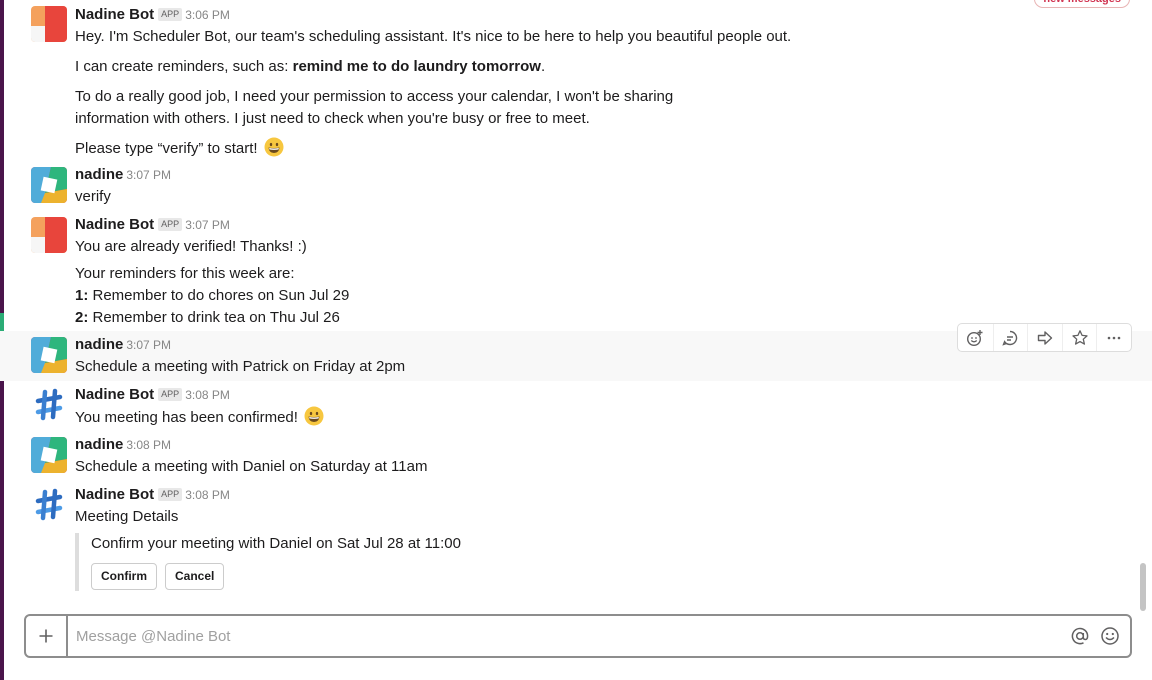  Describe the element at coordinates (1113, 337) in the screenshot. I see `more-actions-icon` at that location.